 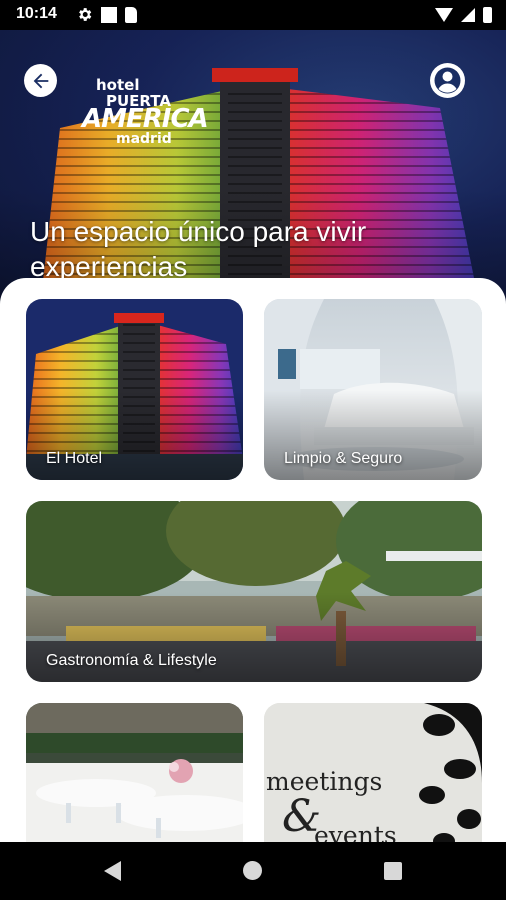 What do you see at coordinates (131, 14) in the screenshot?
I see `sd-card-icon` at bounding box center [131, 14].